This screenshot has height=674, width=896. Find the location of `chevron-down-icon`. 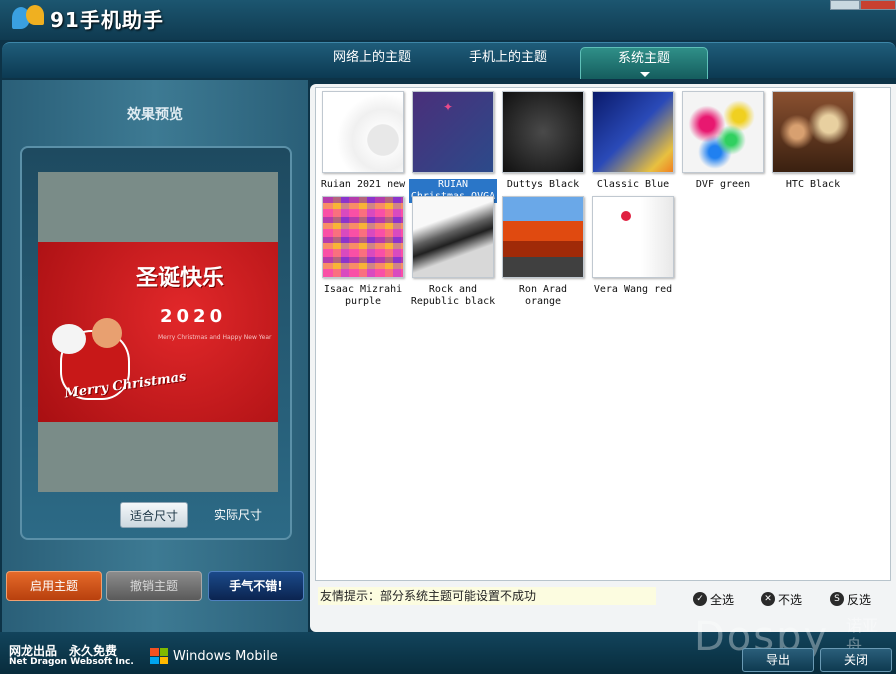

chevron-down-icon is located at coordinates (645, 74).